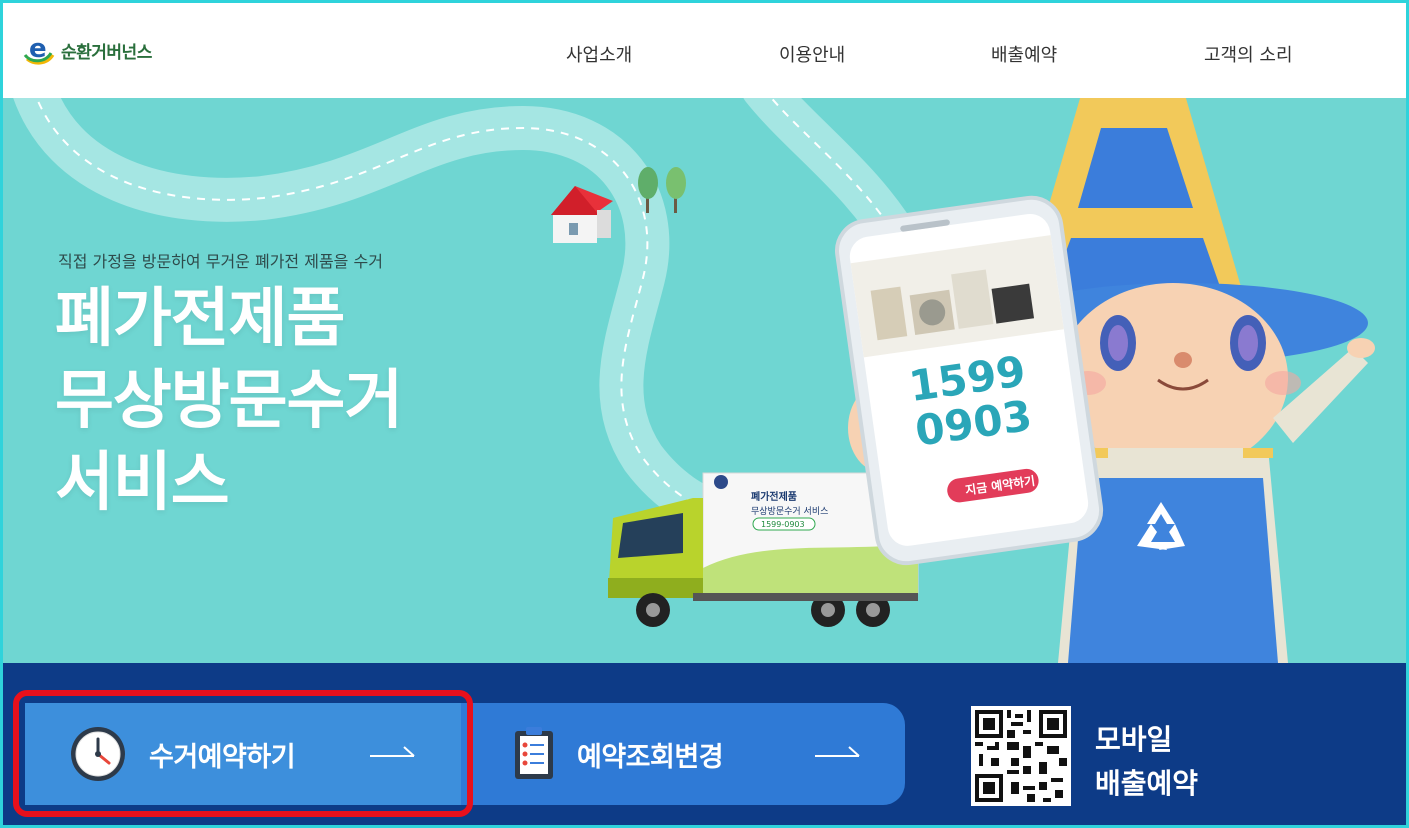 This screenshot has width=1409, height=828. I want to click on hero-title-line-3: 서비스, so click(142, 483).